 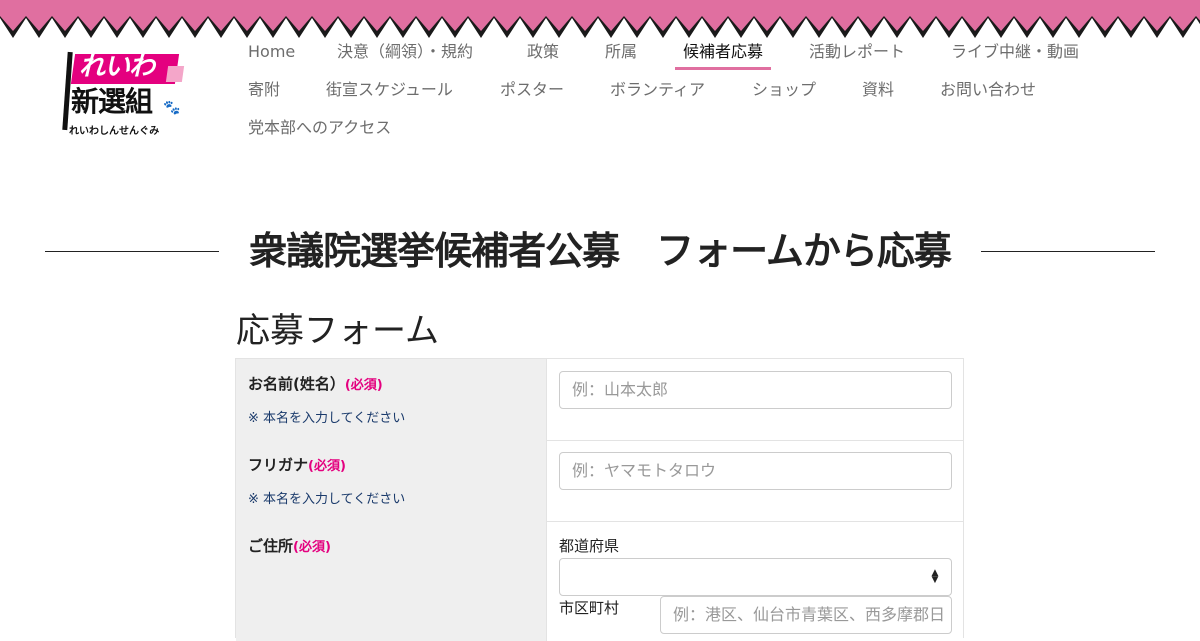 I want to click on logo-text-2: 新選組, so click(x=112, y=101).